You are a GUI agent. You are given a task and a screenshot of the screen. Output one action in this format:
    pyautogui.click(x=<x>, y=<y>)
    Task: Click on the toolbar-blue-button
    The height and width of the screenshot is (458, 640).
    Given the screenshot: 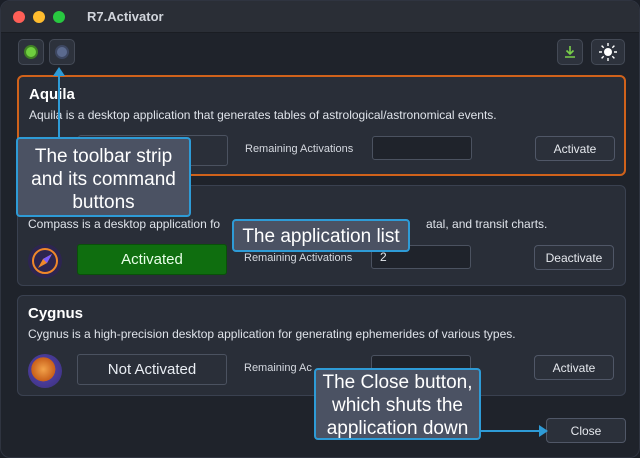 What is the action you would take?
    pyautogui.click(x=62, y=52)
    